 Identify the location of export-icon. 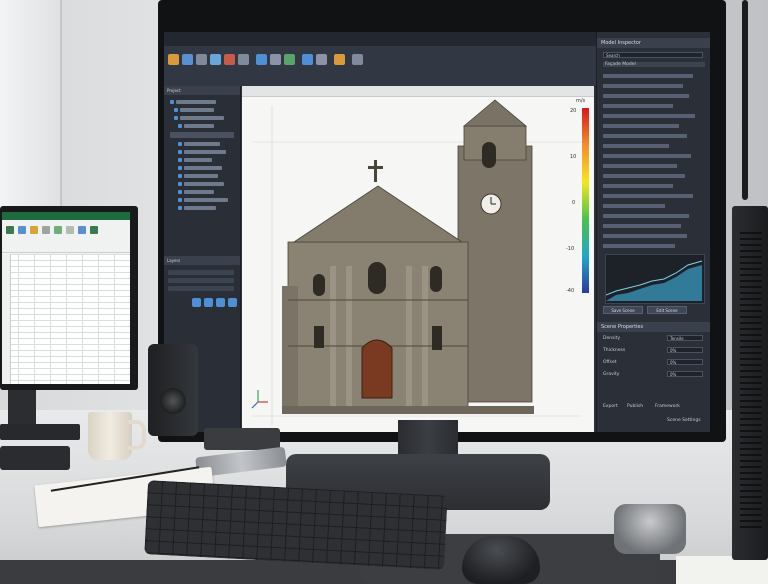
(357, 59).